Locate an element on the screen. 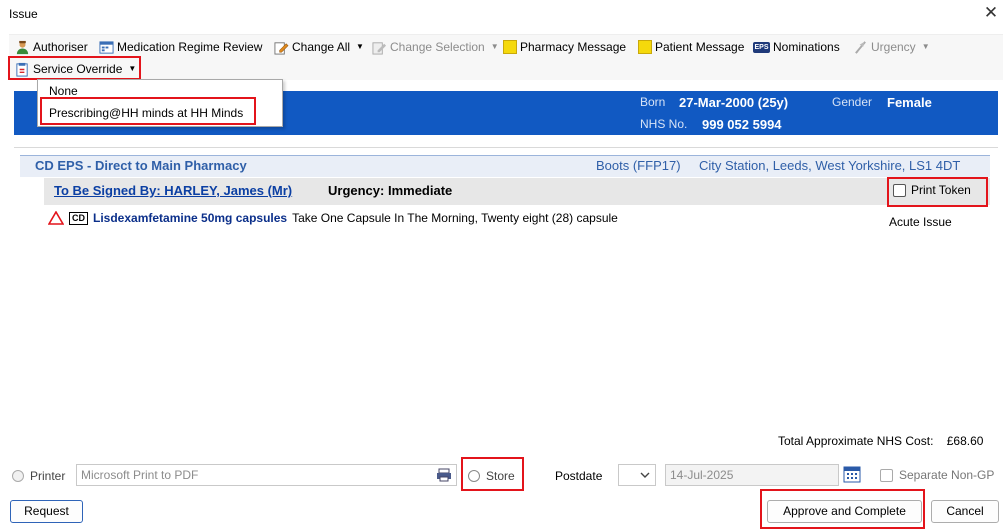  patient-message-button: Patient Message is located at coordinates (691, 47).